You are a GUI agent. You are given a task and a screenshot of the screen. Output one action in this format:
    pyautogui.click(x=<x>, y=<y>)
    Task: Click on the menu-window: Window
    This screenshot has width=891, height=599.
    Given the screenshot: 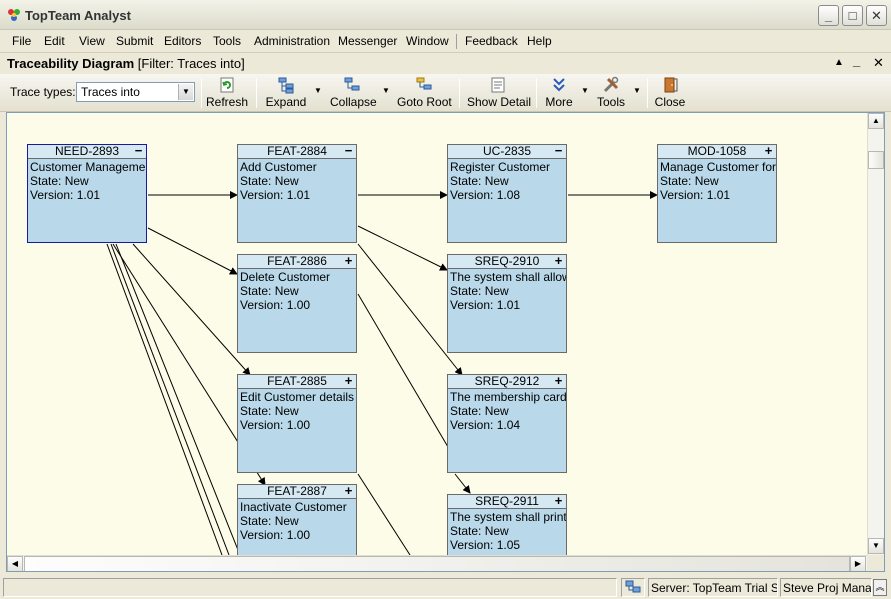 What is the action you would take?
    pyautogui.click(x=427, y=41)
    